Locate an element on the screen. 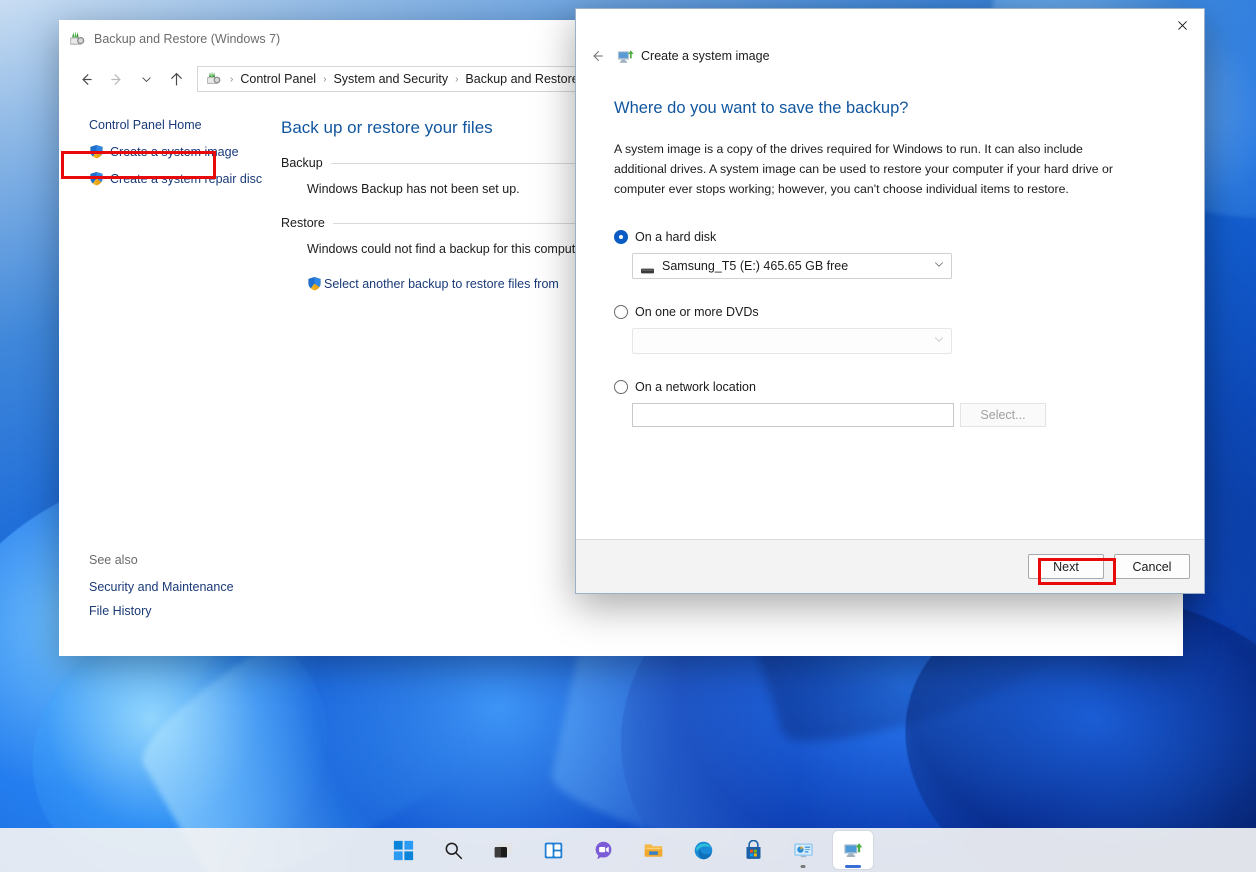 This screenshot has height=872, width=1256. radio-on-a-network-location: On a network location is located at coordinates (895, 386).